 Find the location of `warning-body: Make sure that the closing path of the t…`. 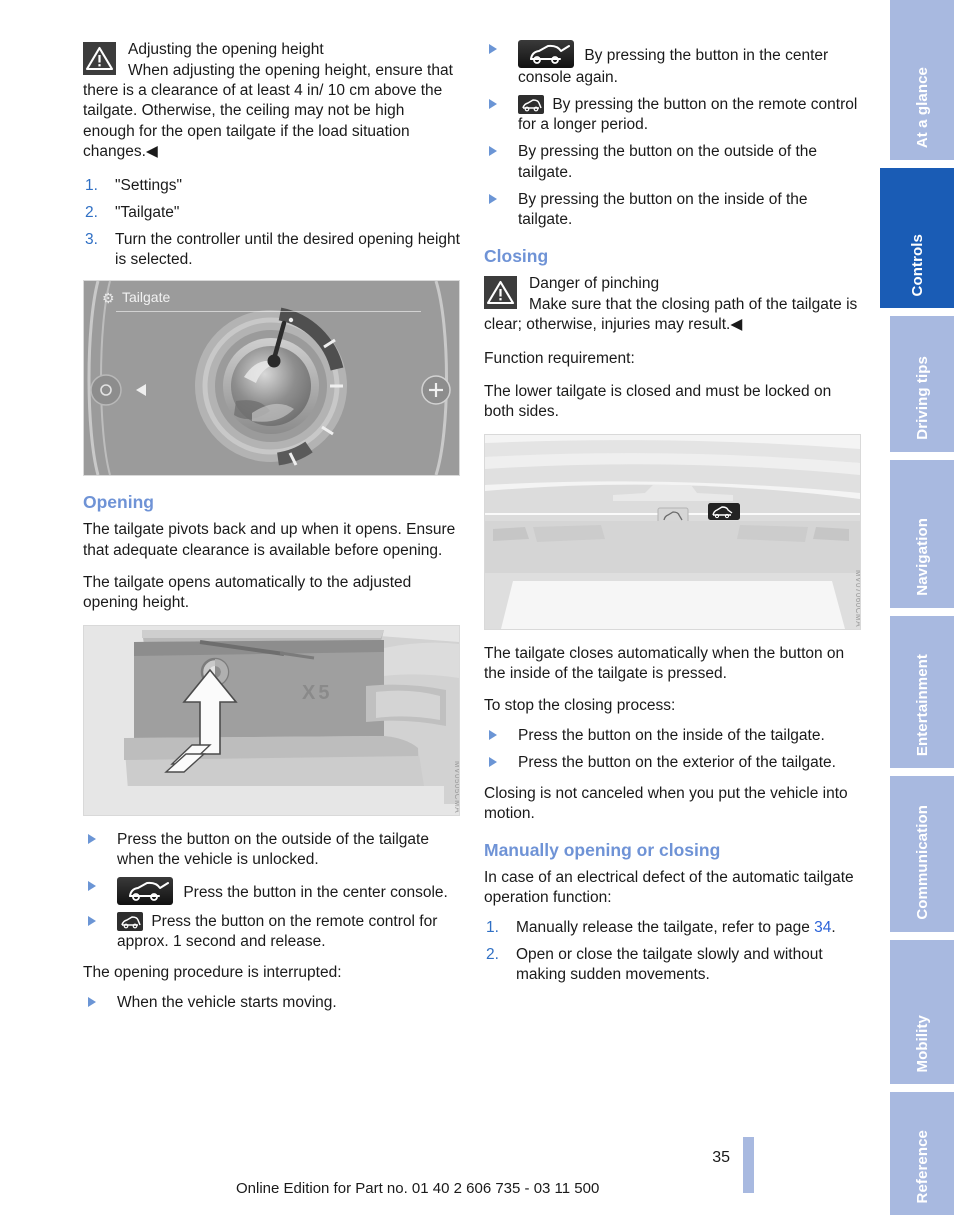

warning-body: Make sure that the closing path of the t… is located at coordinates (672, 315).